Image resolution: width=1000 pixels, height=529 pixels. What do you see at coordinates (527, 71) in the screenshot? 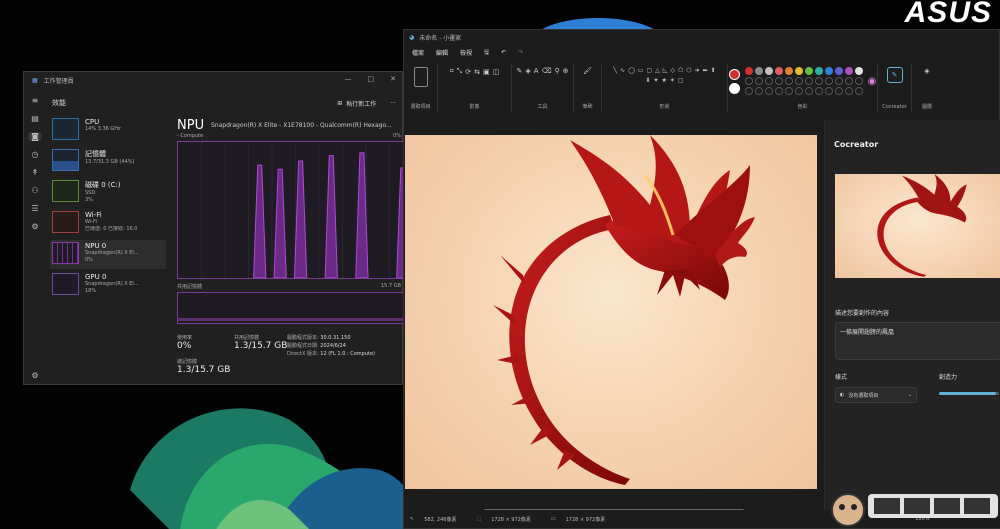
I see `fill-icon: ◈` at bounding box center [527, 71].